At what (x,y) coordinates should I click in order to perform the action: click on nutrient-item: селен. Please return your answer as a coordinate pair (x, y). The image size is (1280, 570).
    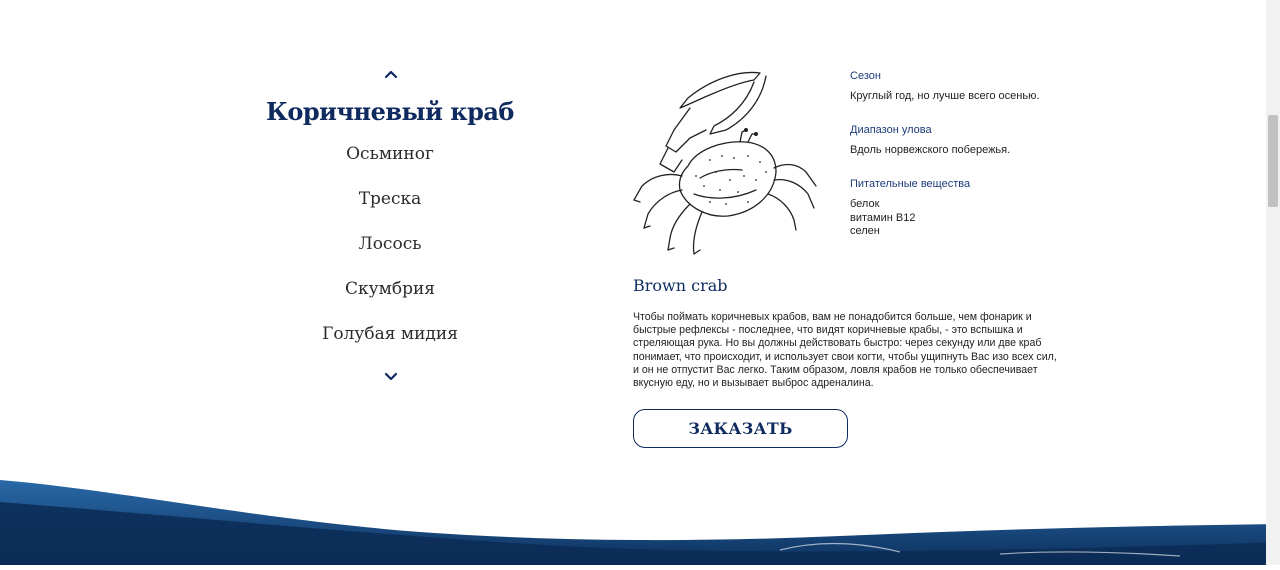
    Looking at the image, I should click on (865, 231).